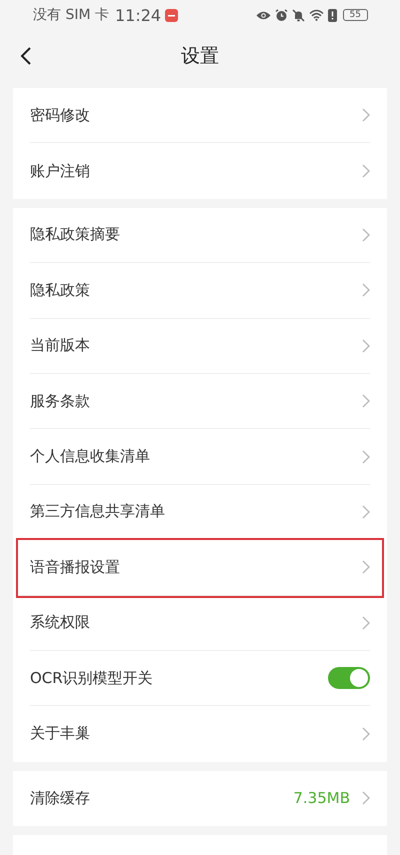 This screenshot has height=855, width=400. What do you see at coordinates (200, 291) in the screenshot?
I see `settings-row: 隐私政策` at bounding box center [200, 291].